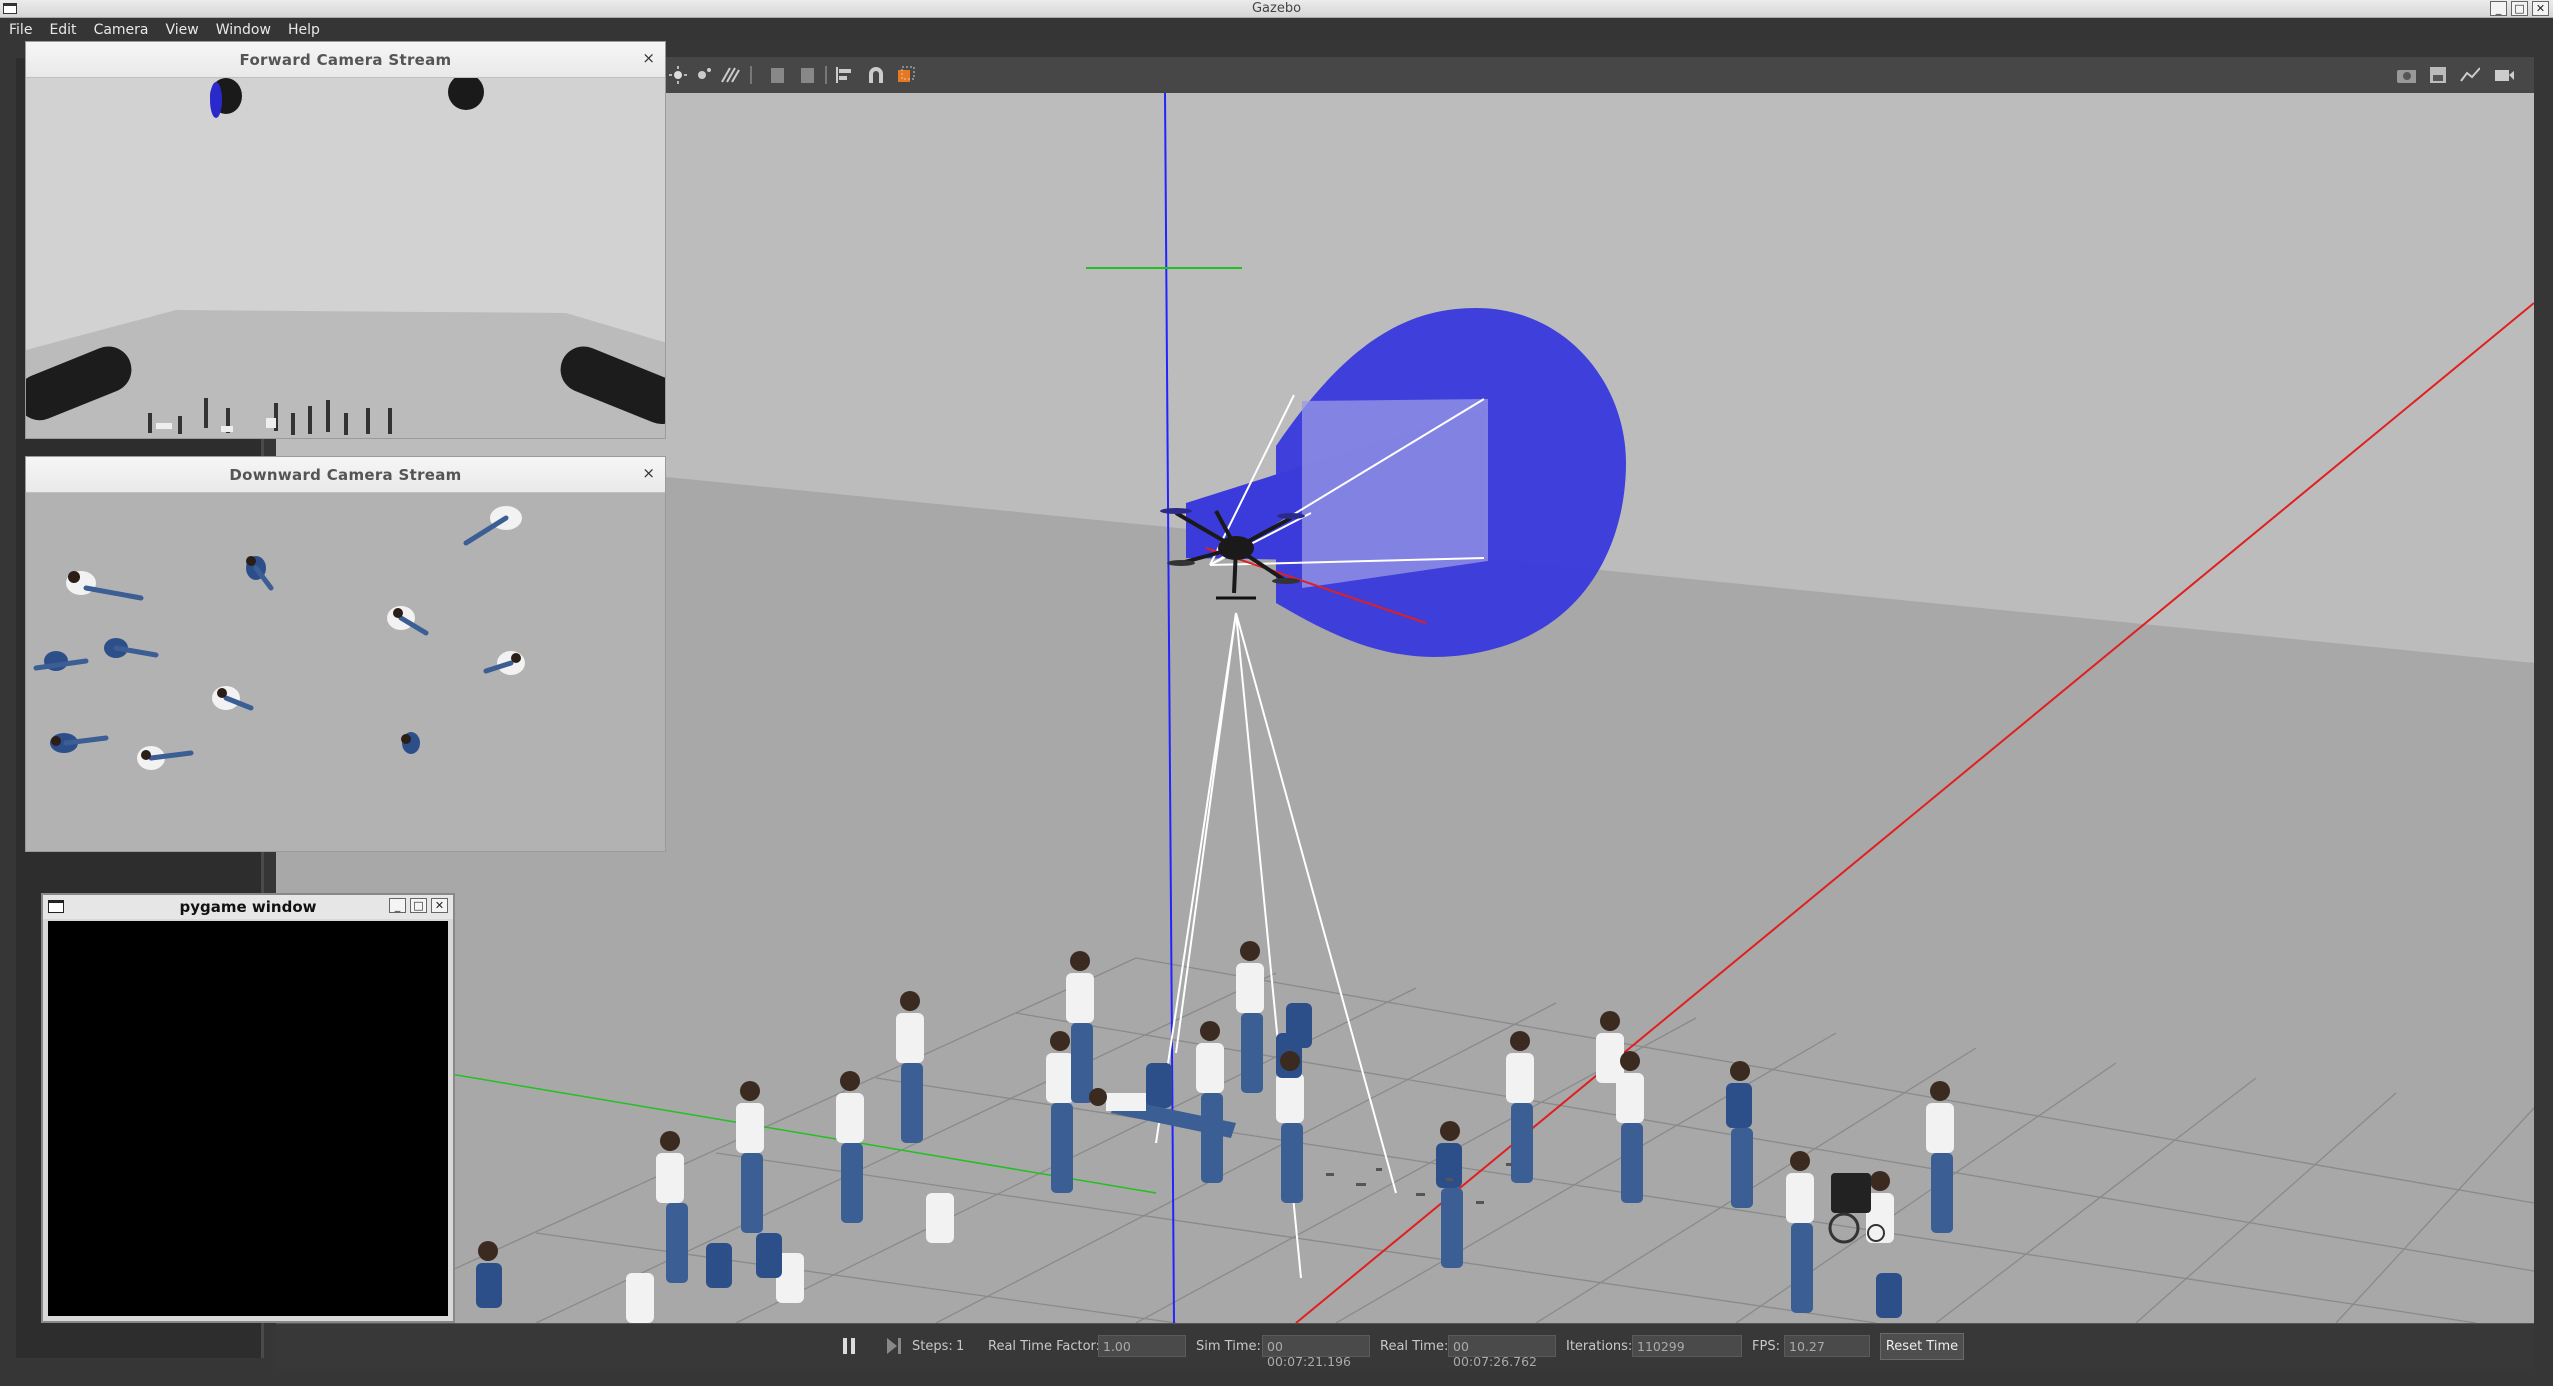 The height and width of the screenshot is (1386, 2553). I want to click on log-icon, so click(2438, 75).